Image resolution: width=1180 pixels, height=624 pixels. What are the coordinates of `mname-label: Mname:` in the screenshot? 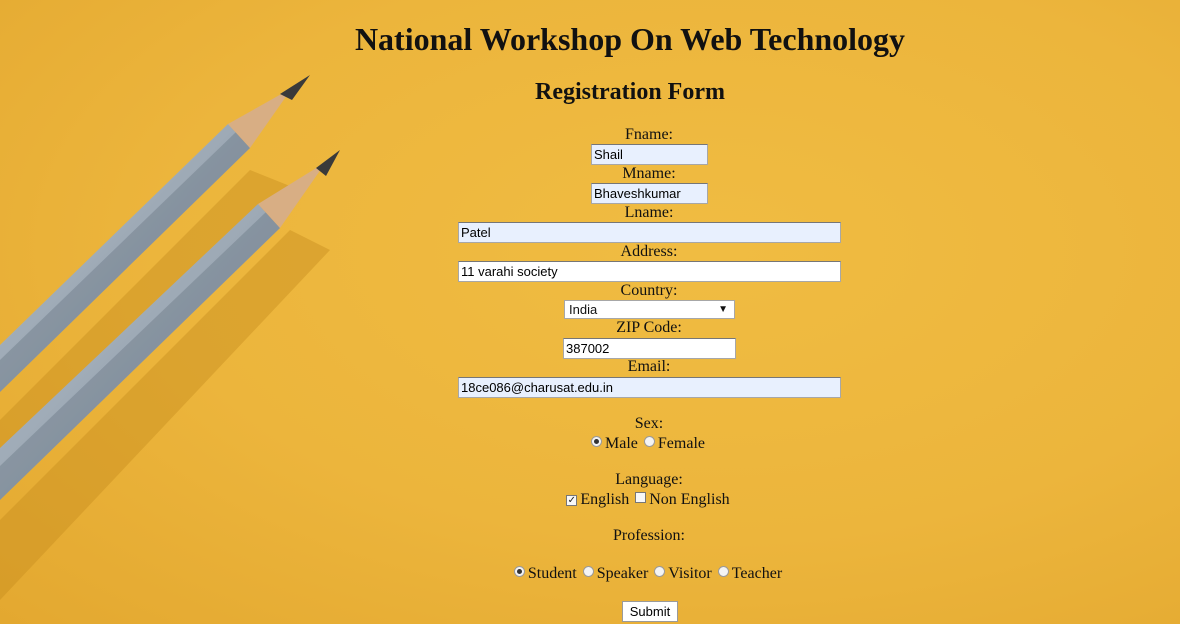 It's located at (649, 173).